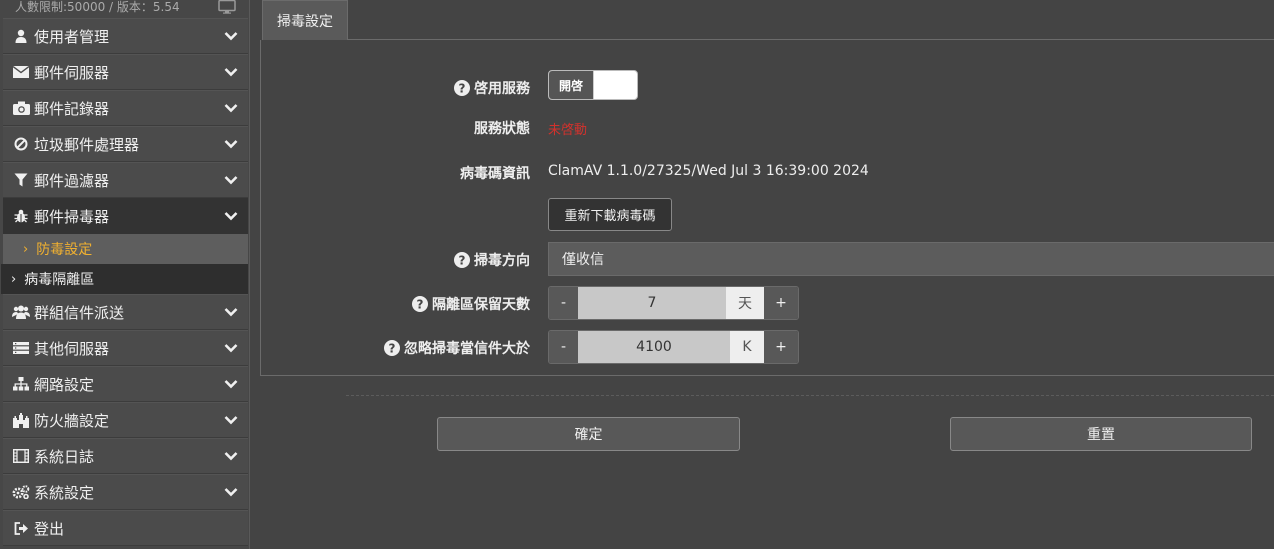 Image resolution: width=1274 pixels, height=549 pixels. What do you see at coordinates (1101, 434) in the screenshot?
I see `reset-button: 重置` at bounding box center [1101, 434].